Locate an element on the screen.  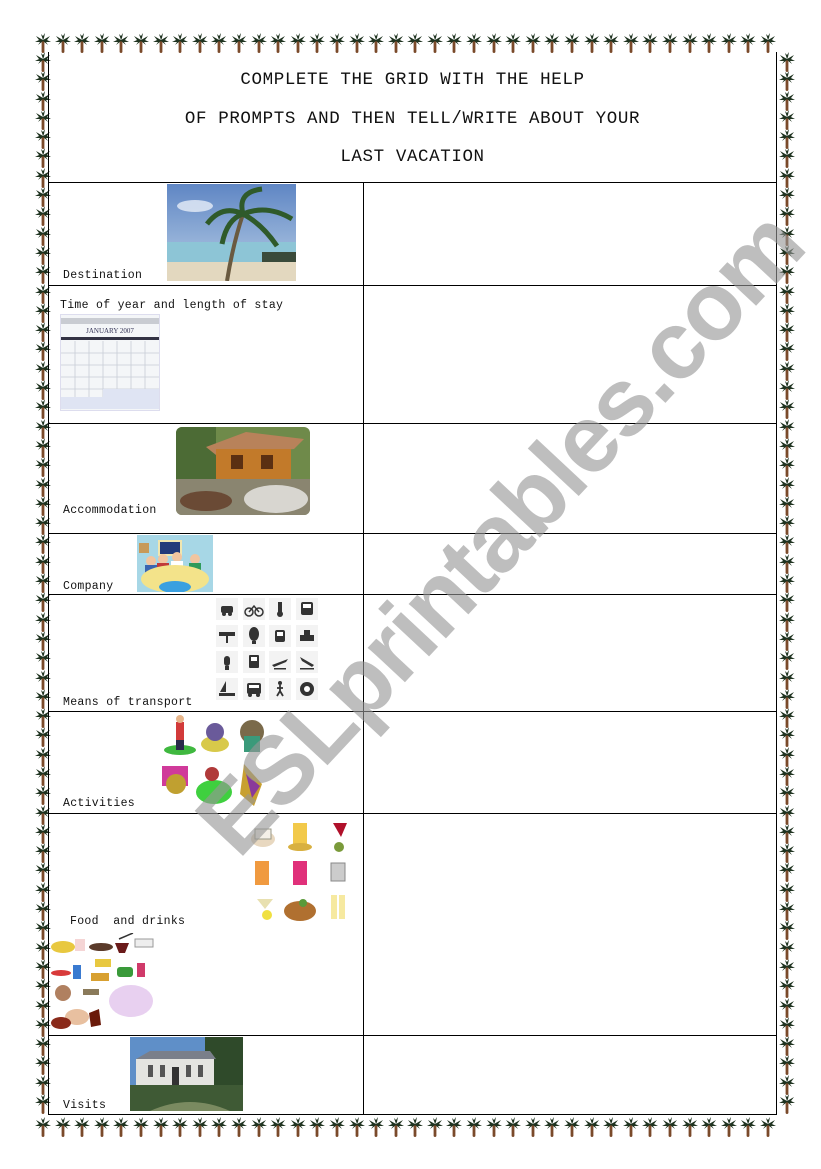
transport-icons-grid is located at coordinates (269, 651).